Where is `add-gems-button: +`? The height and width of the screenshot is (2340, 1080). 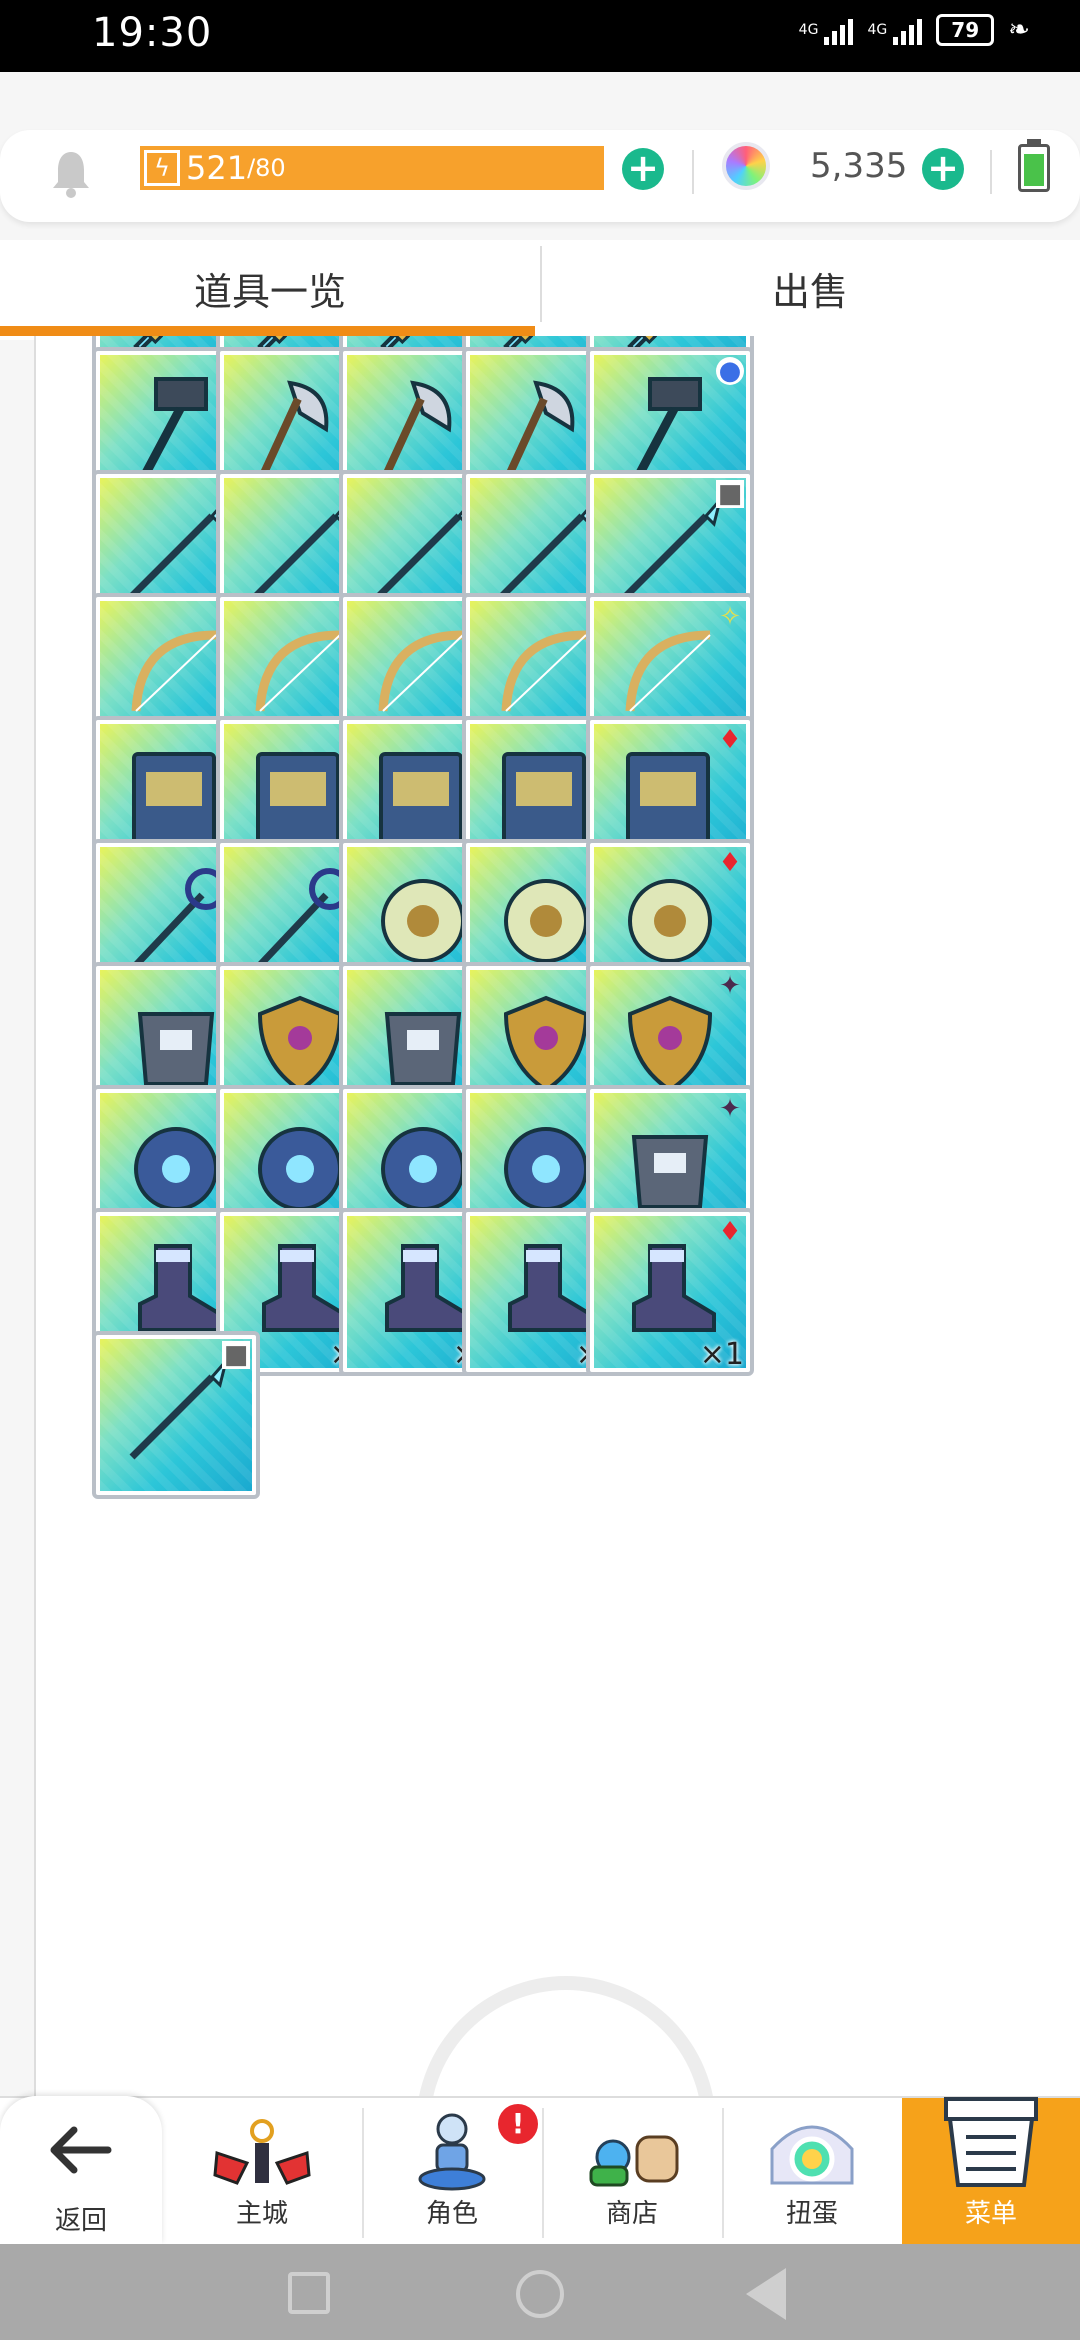
add-gems-button: + is located at coordinates (943, 169).